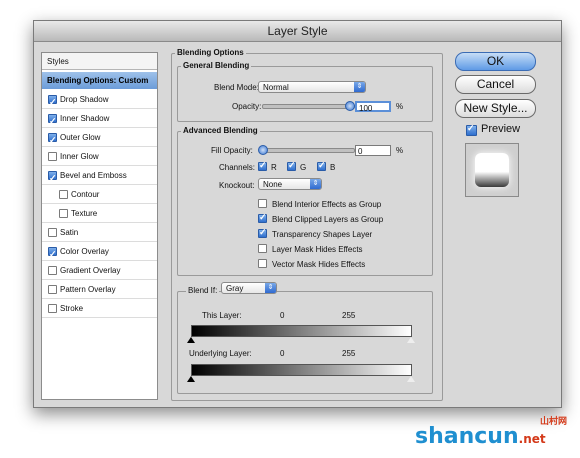 This screenshot has height=458, width=580. I want to click on sidebar-item-label: Inner Shadow, so click(85, 118).